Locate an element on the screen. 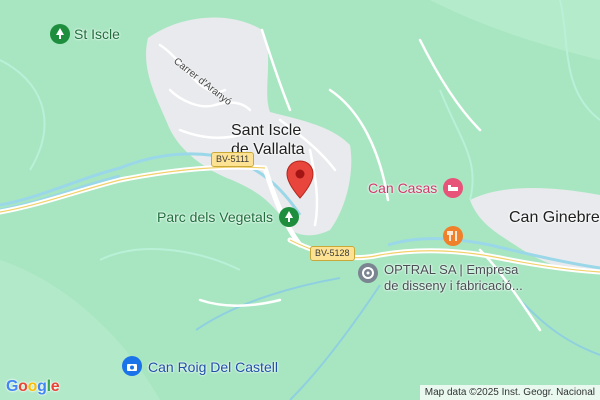 The width and height of the screenshot is (600, 400). poi-label-st-iscle: St Iscle is located at coordinates (97, 34).